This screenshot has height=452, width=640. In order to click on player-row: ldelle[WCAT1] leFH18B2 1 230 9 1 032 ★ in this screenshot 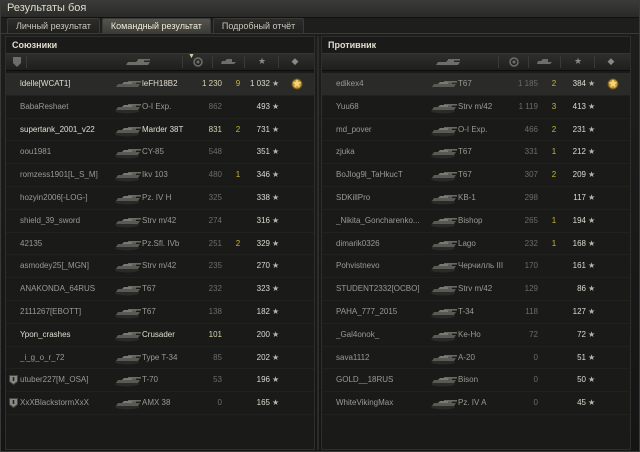, I will do `click(160, 84)`.